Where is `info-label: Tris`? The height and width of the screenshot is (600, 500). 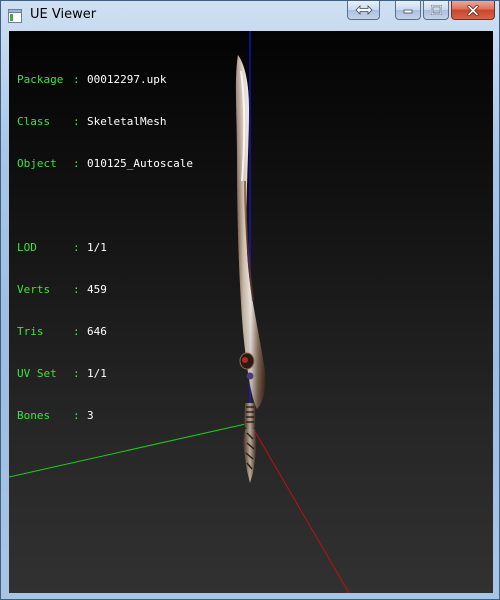
info-label: Tris is located at coordinates (30, 331).